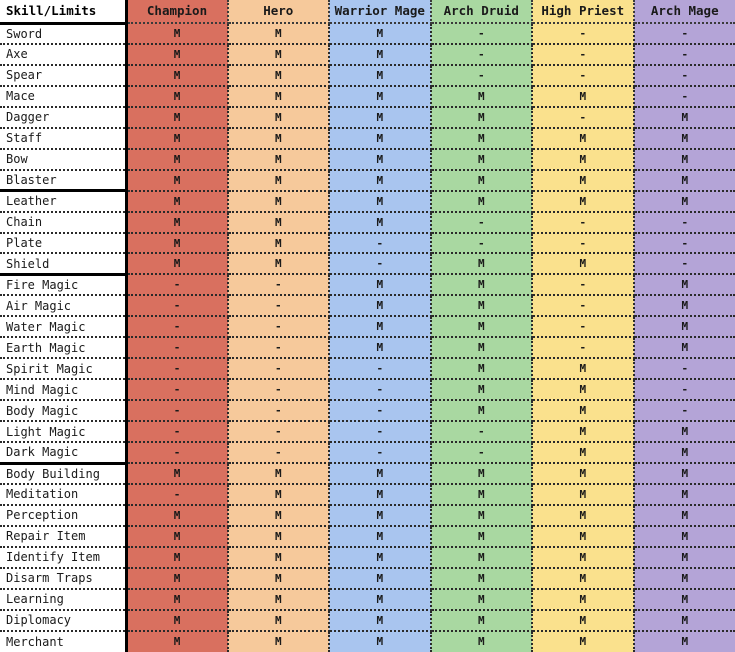  Describe the element at coordinates (64, 284) in the screenshot. I see `skill-name-cell: Fire Magic` at that location.